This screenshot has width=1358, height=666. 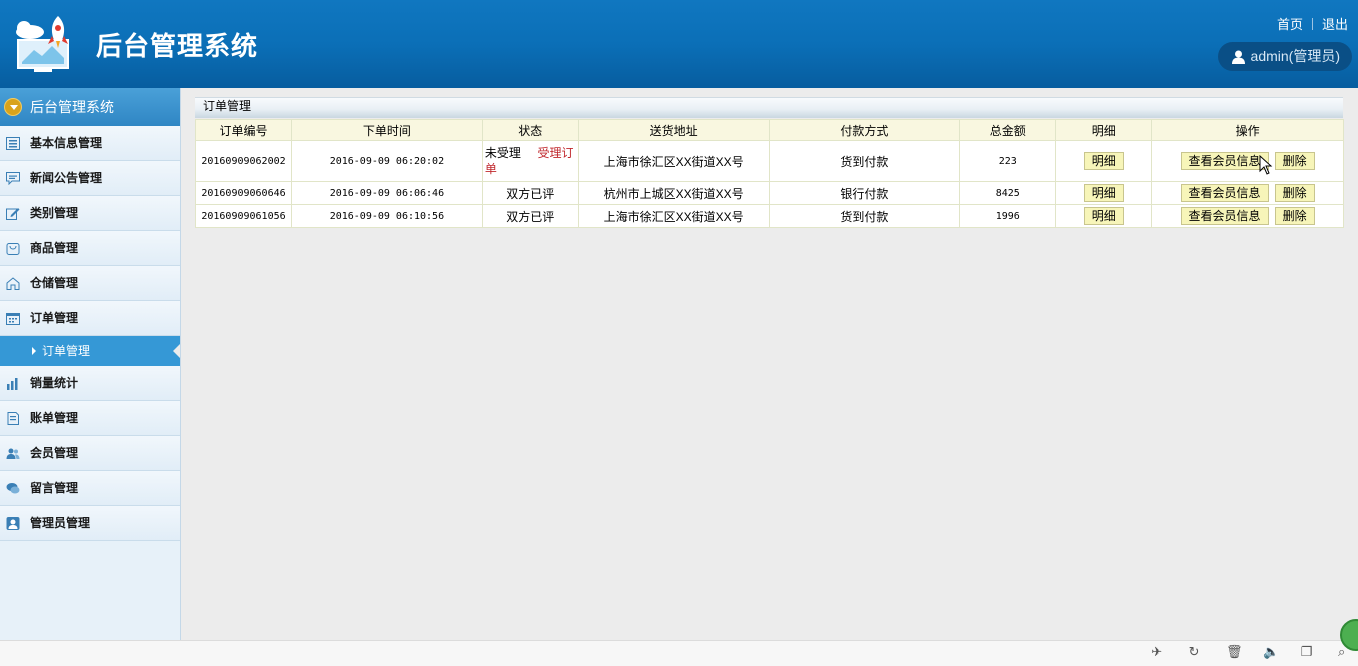 What do you see at coordinates (864, 130) in the screenshot?
I see `col-payment: 付款方式` at bounding box center [864, 130].